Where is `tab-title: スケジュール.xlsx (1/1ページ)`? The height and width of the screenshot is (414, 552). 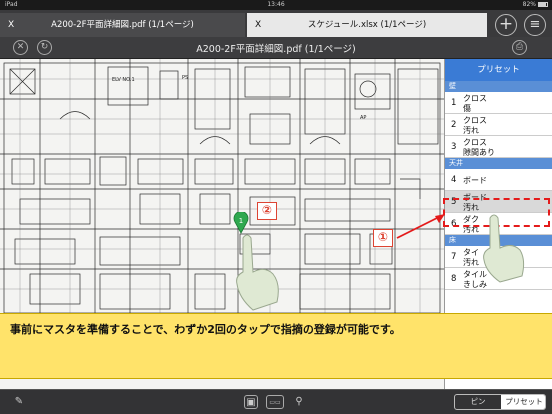
tab-title: スケジュール.xlsx (1/1ページ) is located at coordinates (367, 25).